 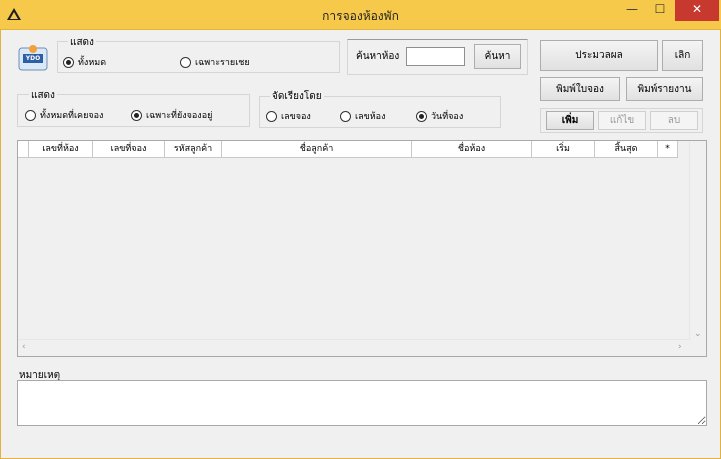 I want to click on search-input, so click(x=435, y=56).